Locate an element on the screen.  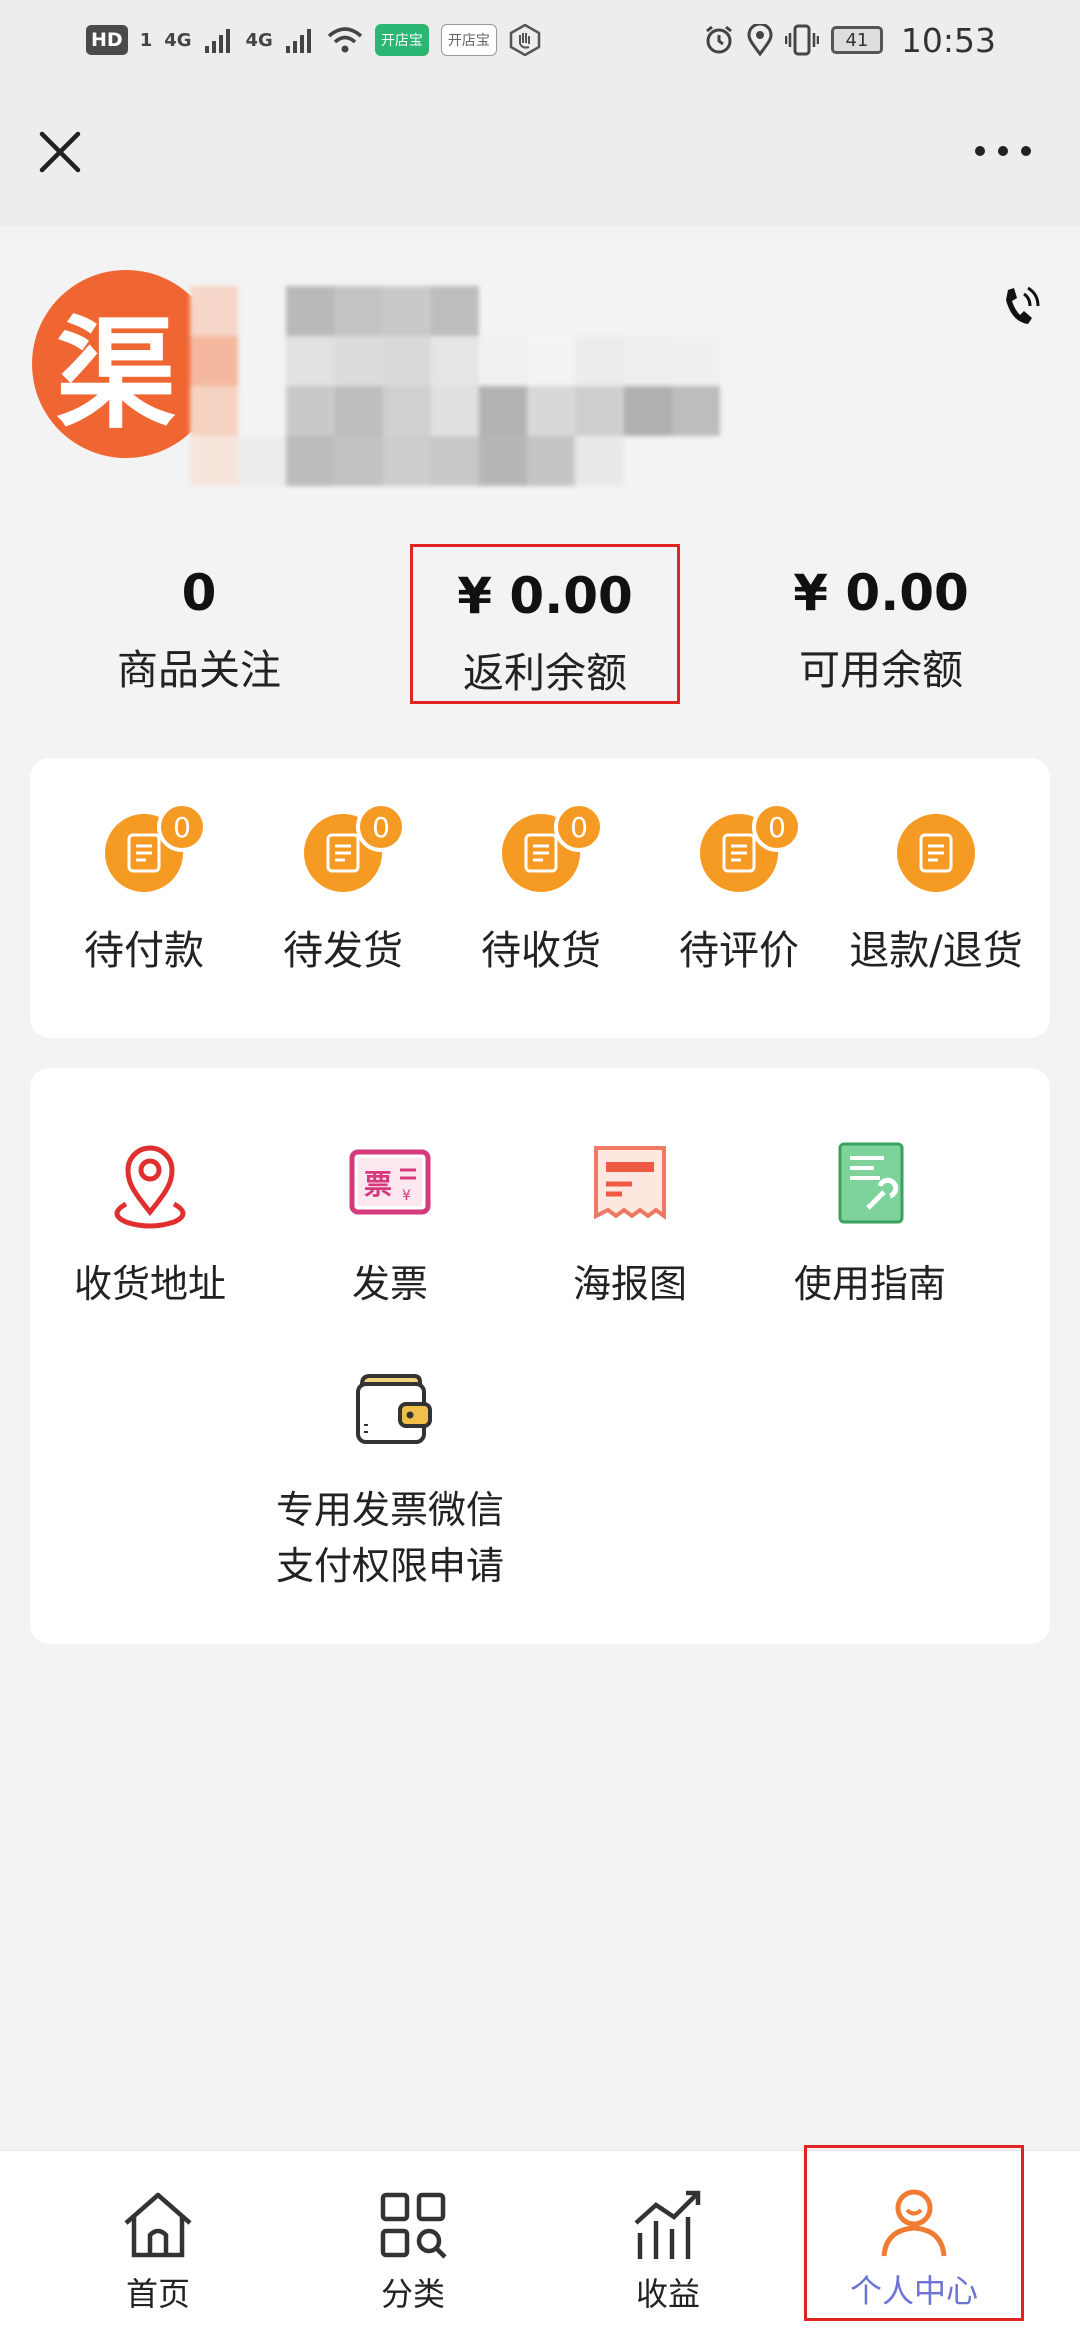
sim-indicator: 1 is located at coordinates (146, 40).